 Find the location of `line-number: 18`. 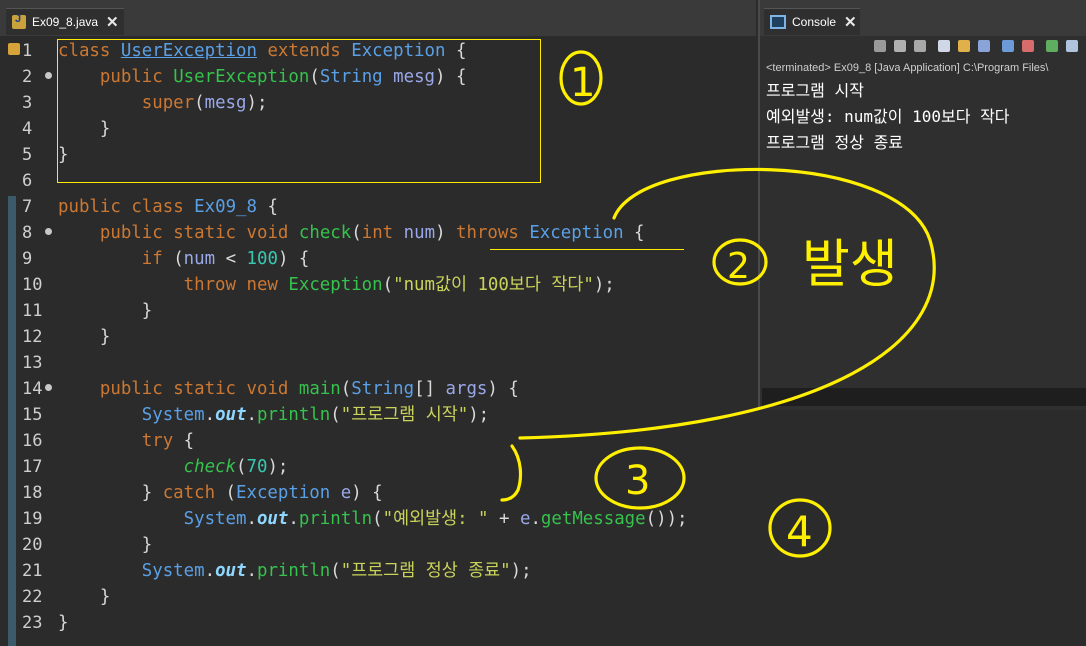

line-number: 18 is located at coordinates (32, 493).